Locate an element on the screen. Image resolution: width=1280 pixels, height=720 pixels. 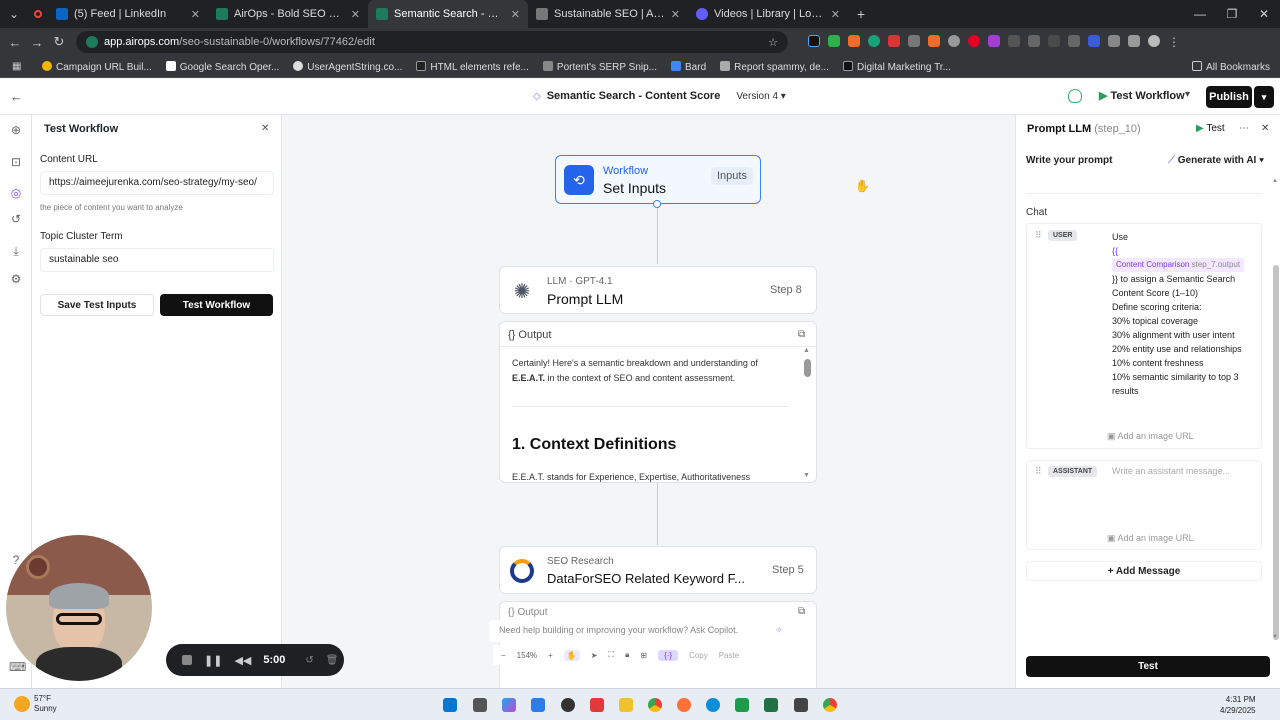
back-arrow-icon: ← is located at coordinates (16, 96).